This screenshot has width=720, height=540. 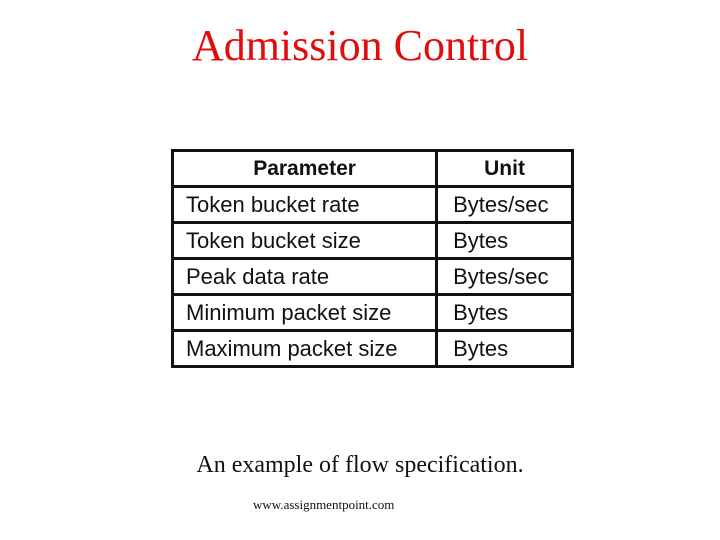 I want to click on table-caption: An example of flow specification., so click(x=360, y=465).